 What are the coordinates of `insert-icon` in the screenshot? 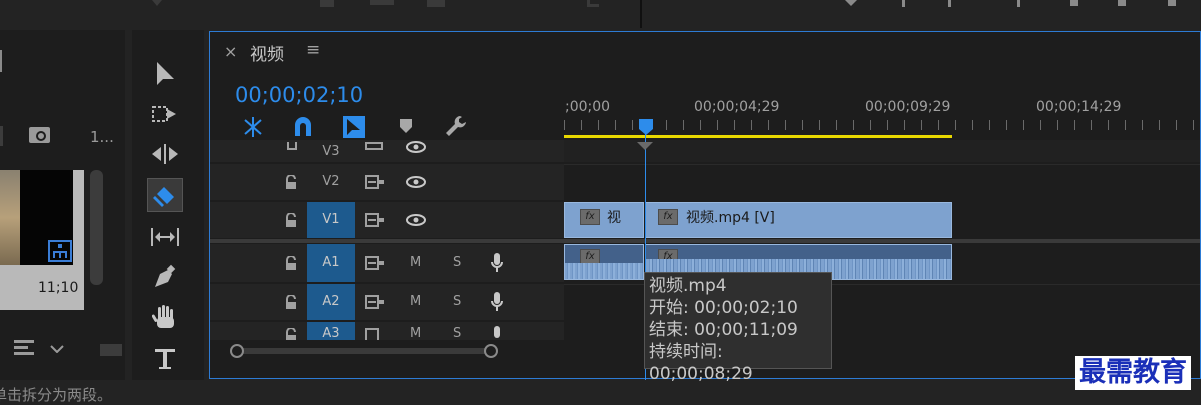 It's located at (327, 3).